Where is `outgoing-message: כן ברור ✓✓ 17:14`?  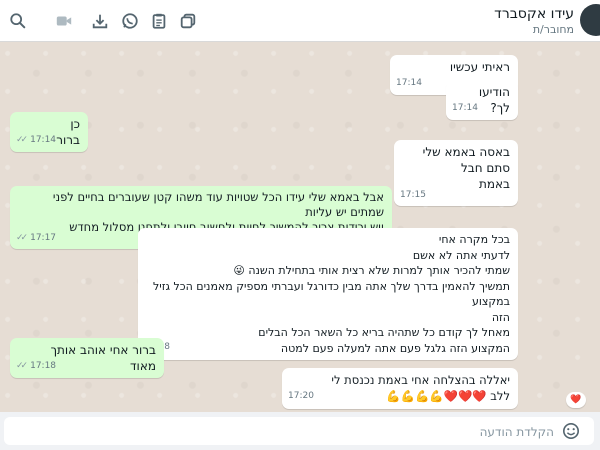
outgoing-message: כן ברור ✓✓ 17:14 is located at coordinates (49, 132).